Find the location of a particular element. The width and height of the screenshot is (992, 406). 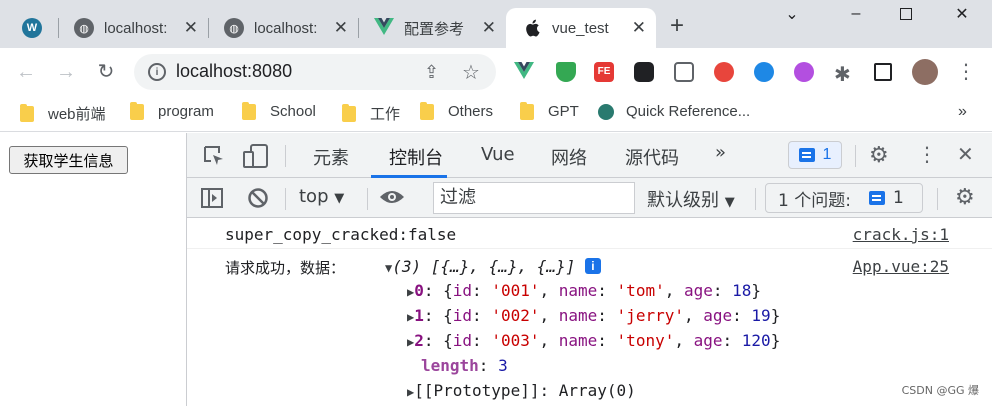

item-name: 'jerry' is located at coordinates (650, 315).